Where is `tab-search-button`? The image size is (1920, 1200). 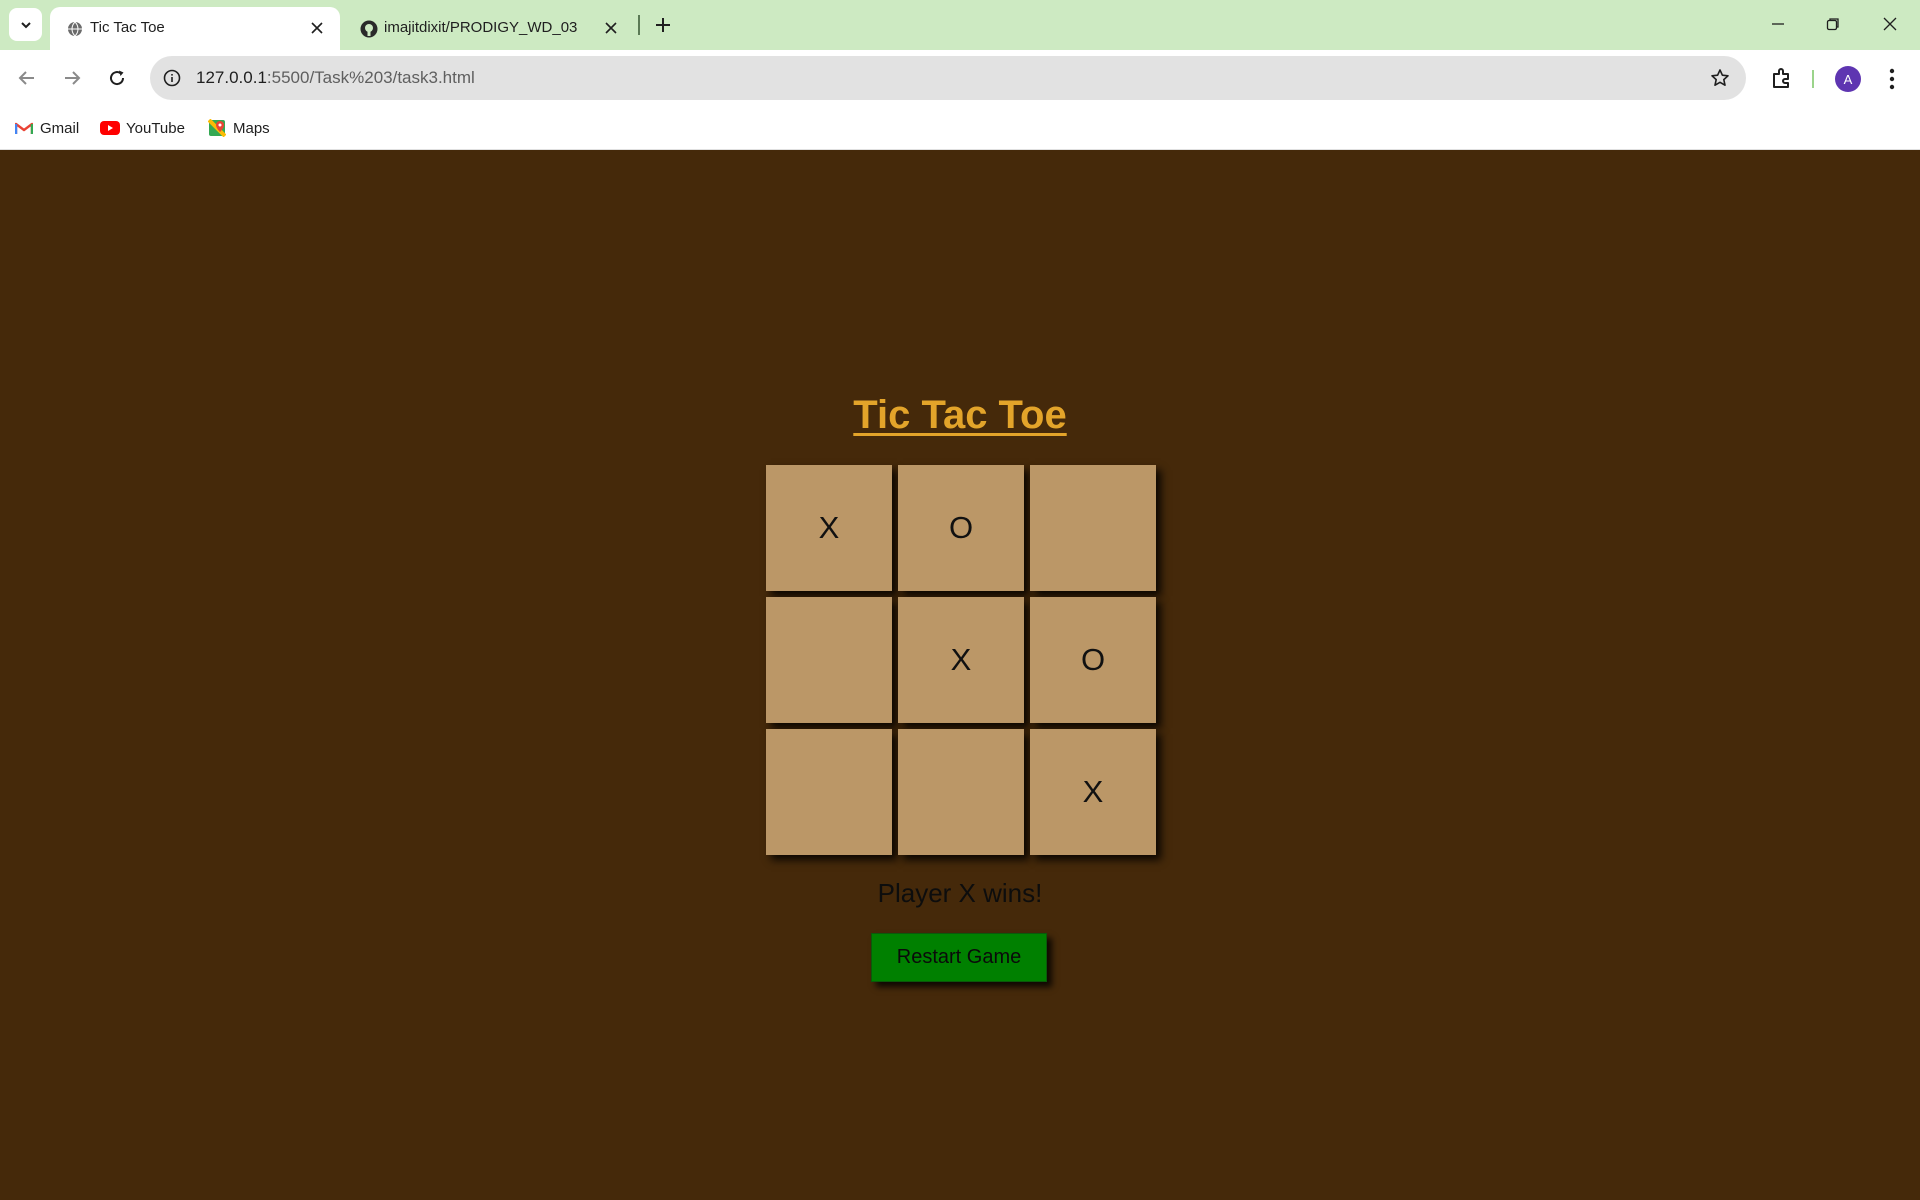 tab-search-button is located at coordinates (25, 24).